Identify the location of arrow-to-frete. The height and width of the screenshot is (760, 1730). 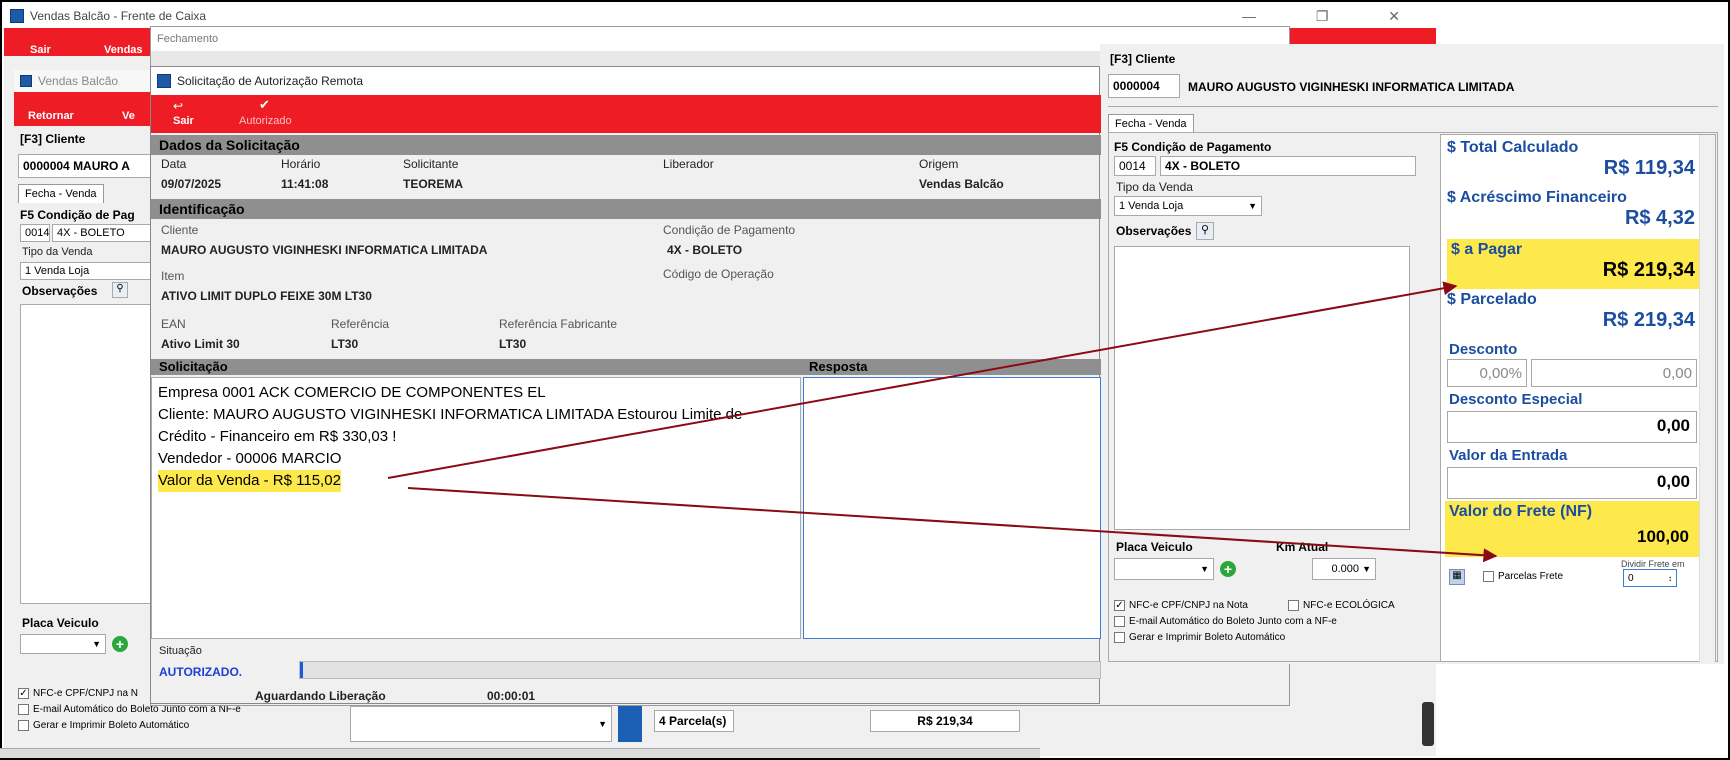
(952, 525).